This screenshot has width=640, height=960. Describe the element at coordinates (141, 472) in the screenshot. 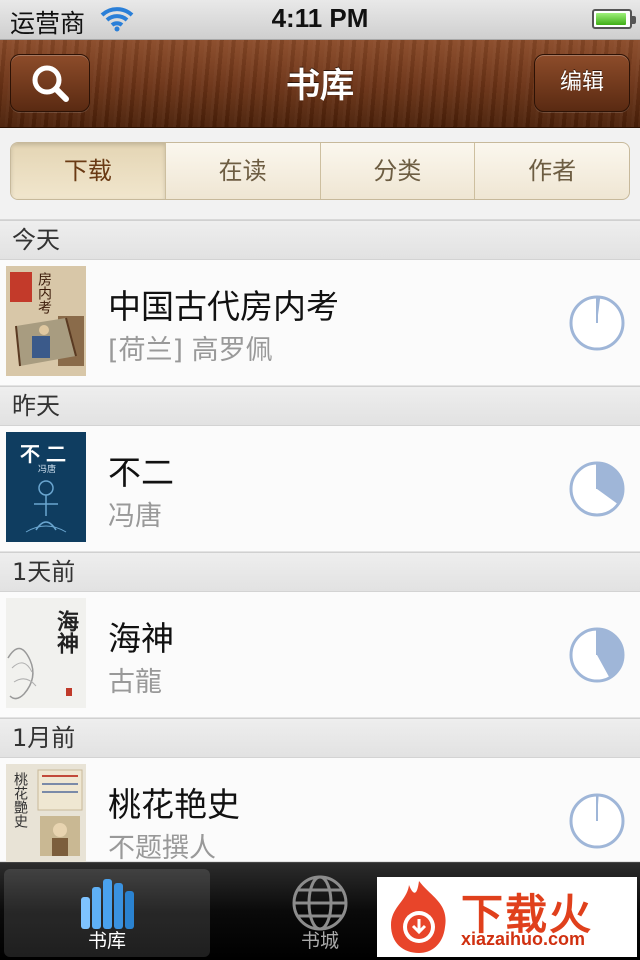

I see `book-title: 不二` at that location.